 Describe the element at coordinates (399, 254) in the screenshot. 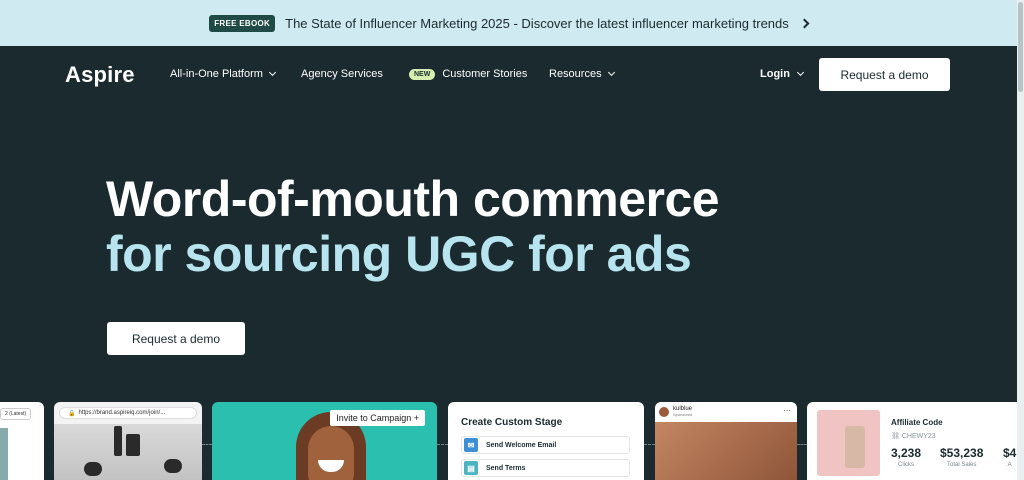

I see `hero-subheadline: for sourcing UGC for ads` at that location.